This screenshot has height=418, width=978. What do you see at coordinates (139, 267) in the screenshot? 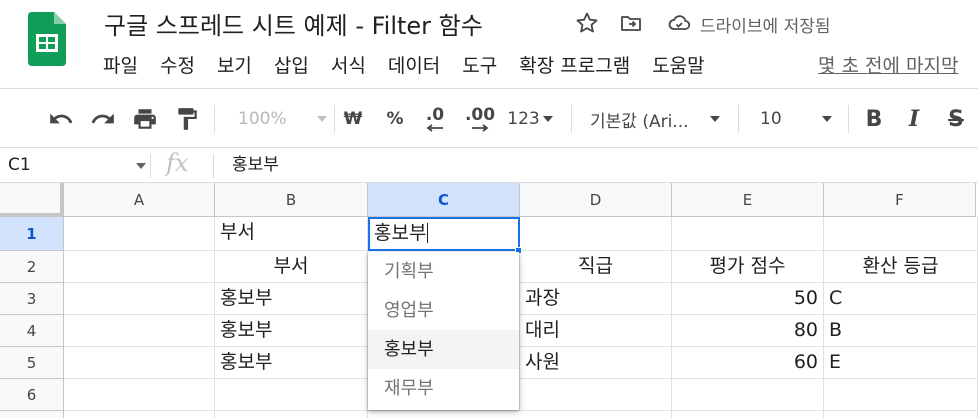
I see `cell-a2` at bounding box center [139, 267].